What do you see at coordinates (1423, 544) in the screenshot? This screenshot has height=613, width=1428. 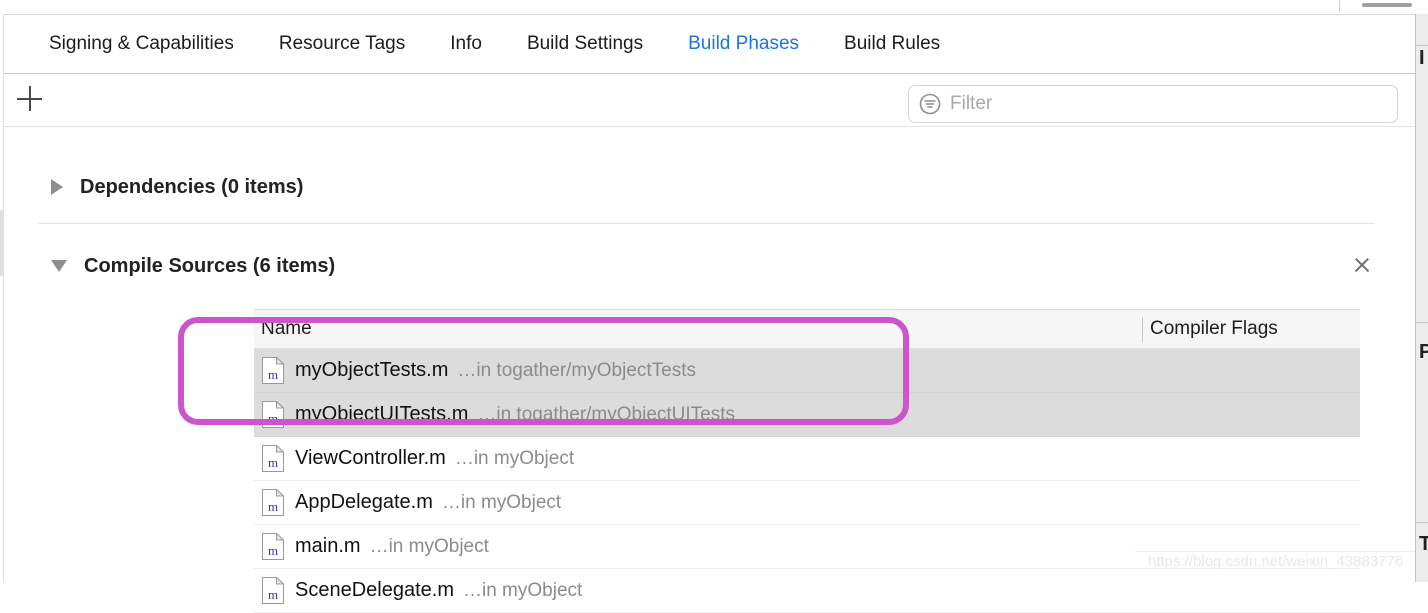 I see `inspector-section-fragment-3: T` at bounding box center [1423, 544].